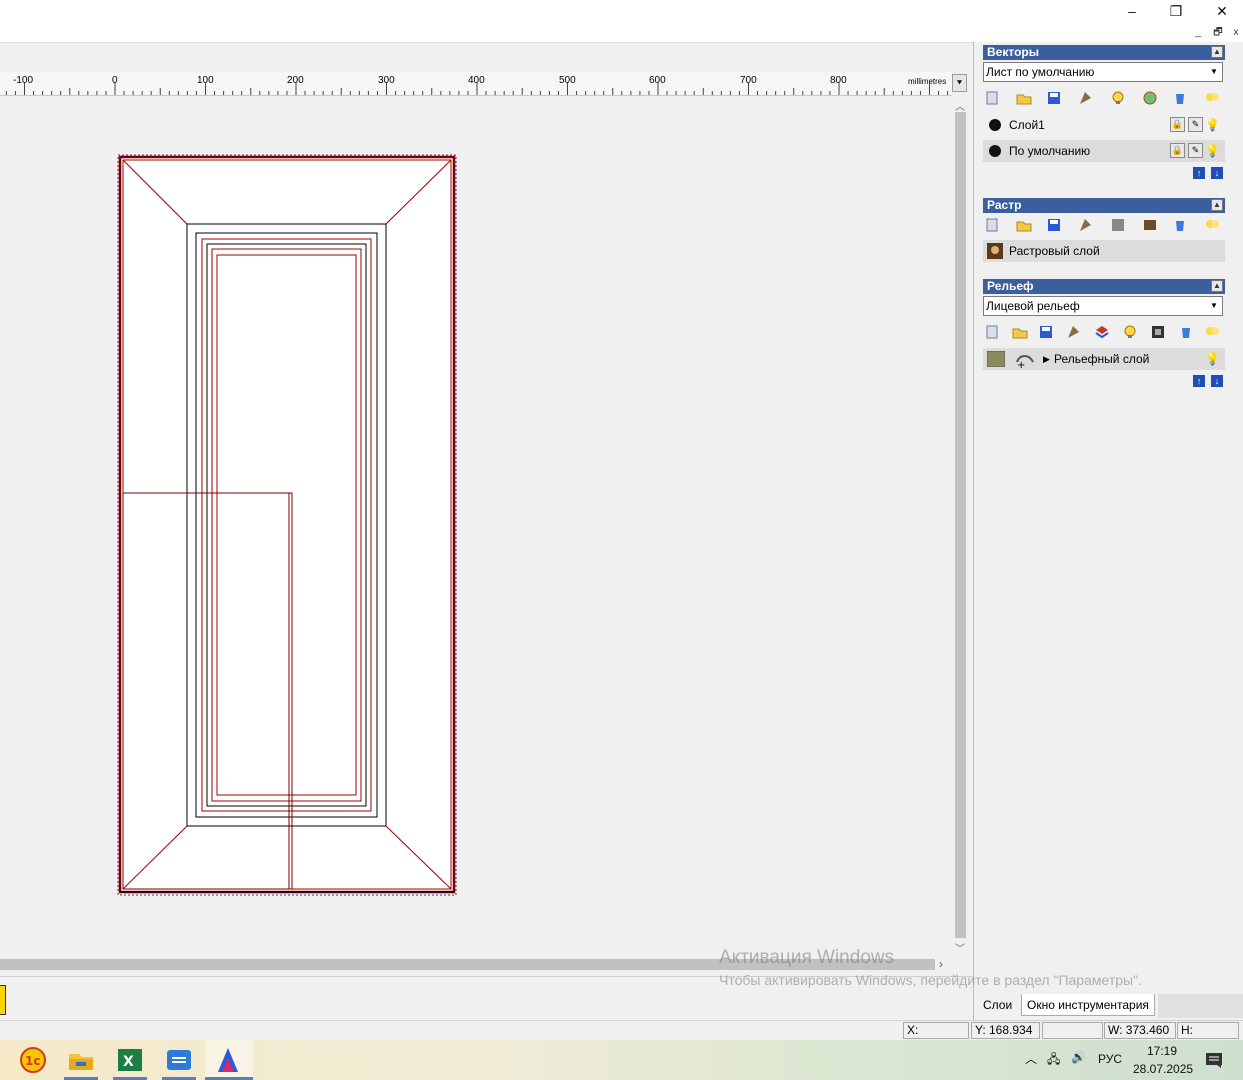 This screenshot has width=1243, height=1080. Describe the element at coordinates (1050, 151) in the screenshot. I see `vector-layer-name: По умолчанию` at that location.